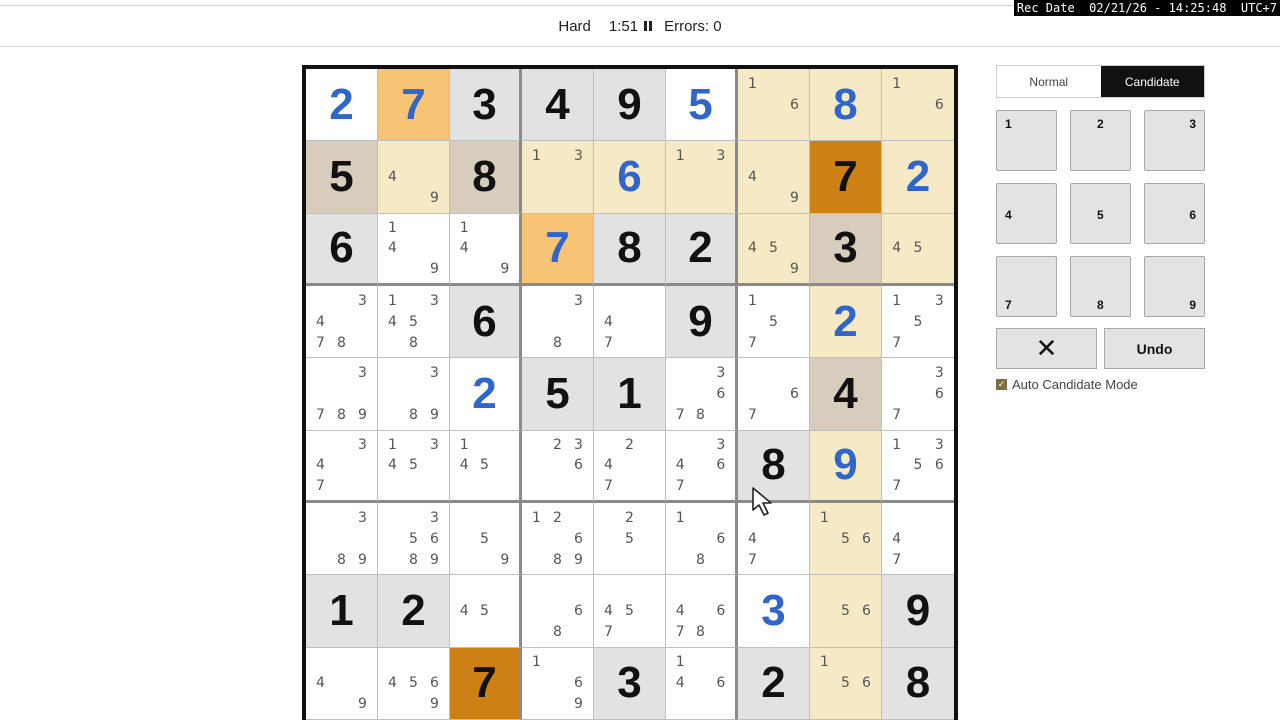 This screenshot has height=720, width=1280. Describe the element at coordinates (1046, 348) in the screenshot. I see `clear-button: ✕` at that location.